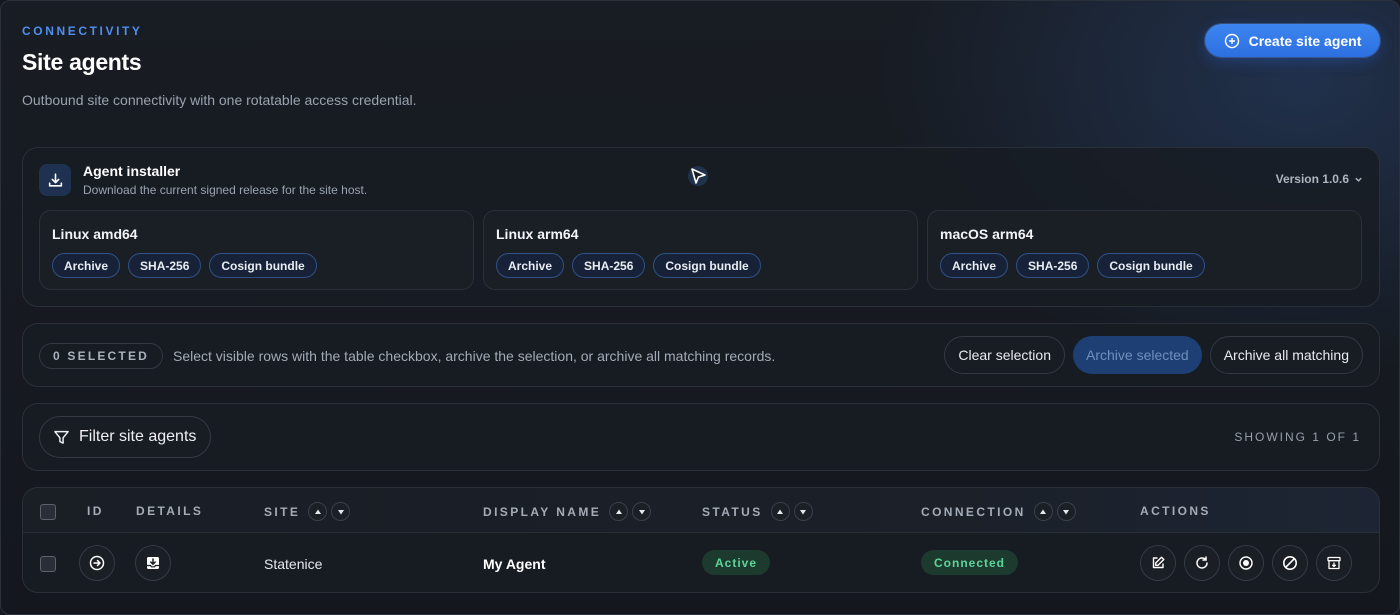  Describe the element at coordinates (514, 564) in the screenshot. I see `display-name-cell: My Agent` at that location.